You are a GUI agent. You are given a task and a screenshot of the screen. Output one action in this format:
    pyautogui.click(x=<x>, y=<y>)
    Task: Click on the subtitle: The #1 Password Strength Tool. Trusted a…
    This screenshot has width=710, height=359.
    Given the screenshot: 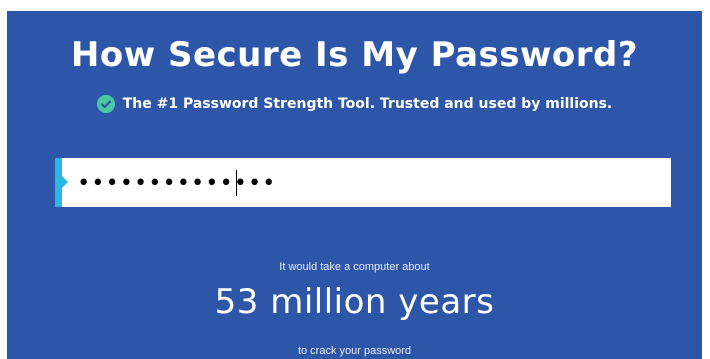 What is the action you would take?
    pyautogui.click(x=367, y=104)
    